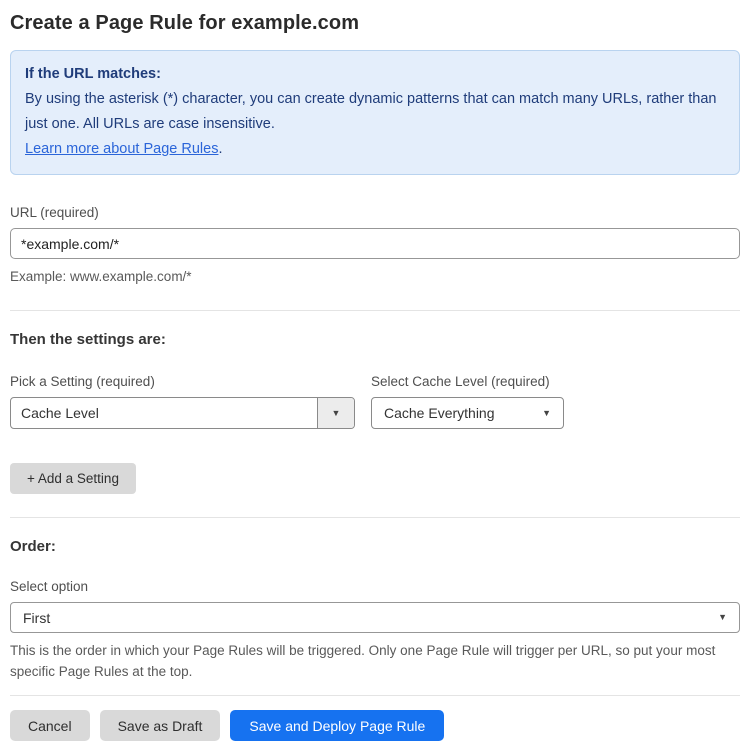 The width and height of the screenshot is (750, 751). Describe the element at coordinates (160, 725) in the screenshot. I see `save-as-draft-button: Save as Draft` at that location.